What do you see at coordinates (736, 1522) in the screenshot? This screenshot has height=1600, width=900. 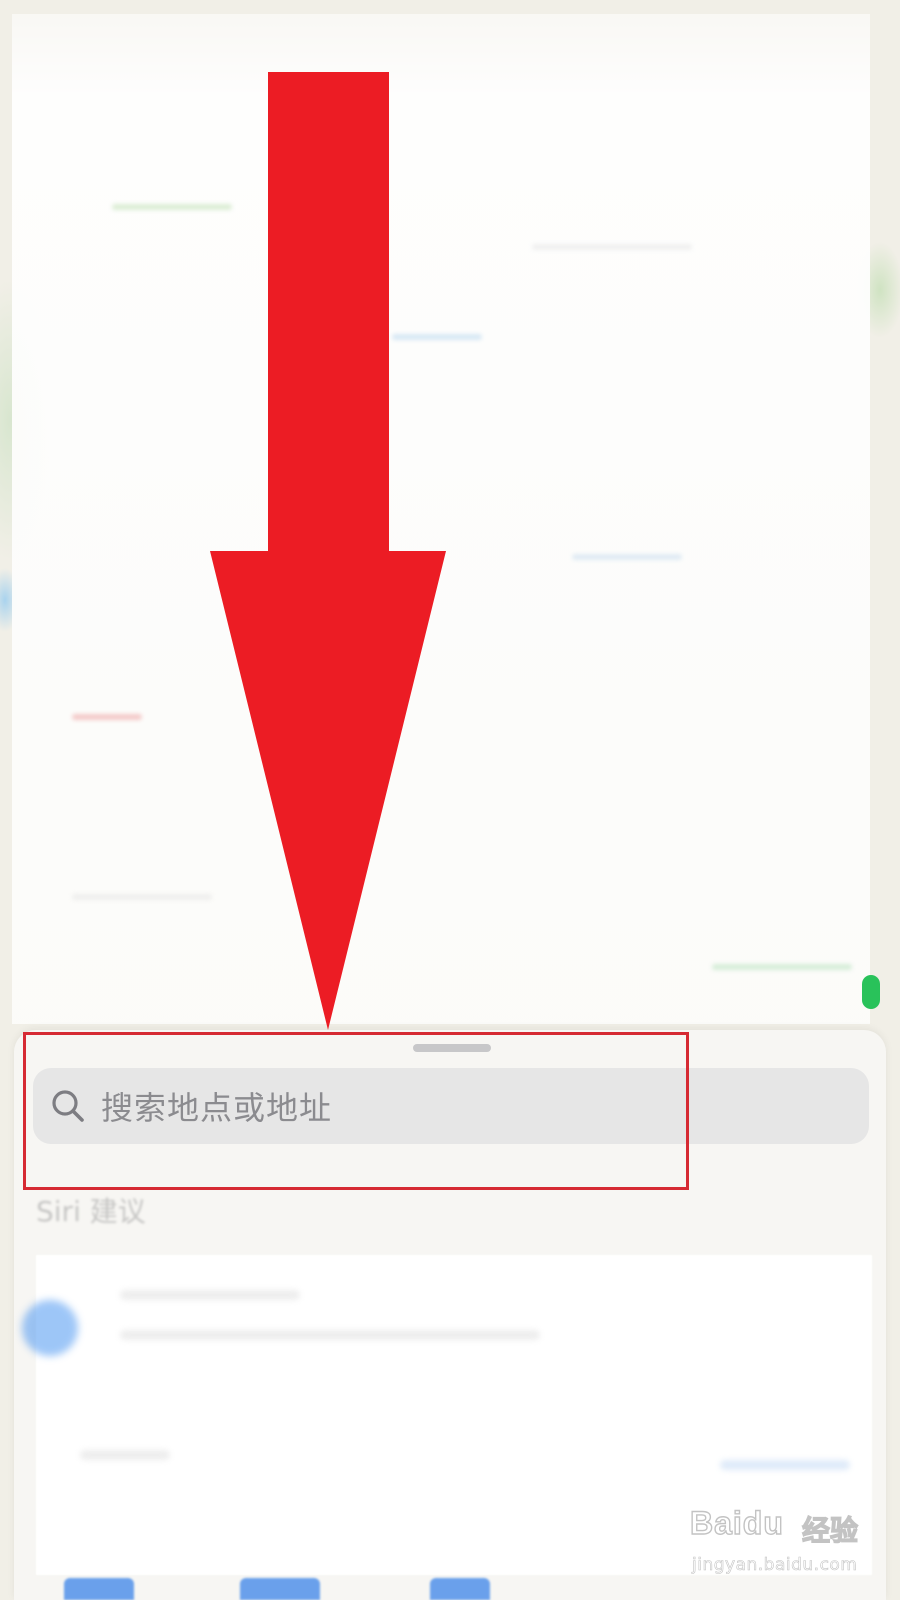 I see `watermark-logo: Baidu` at bounding box center [736, 1522].